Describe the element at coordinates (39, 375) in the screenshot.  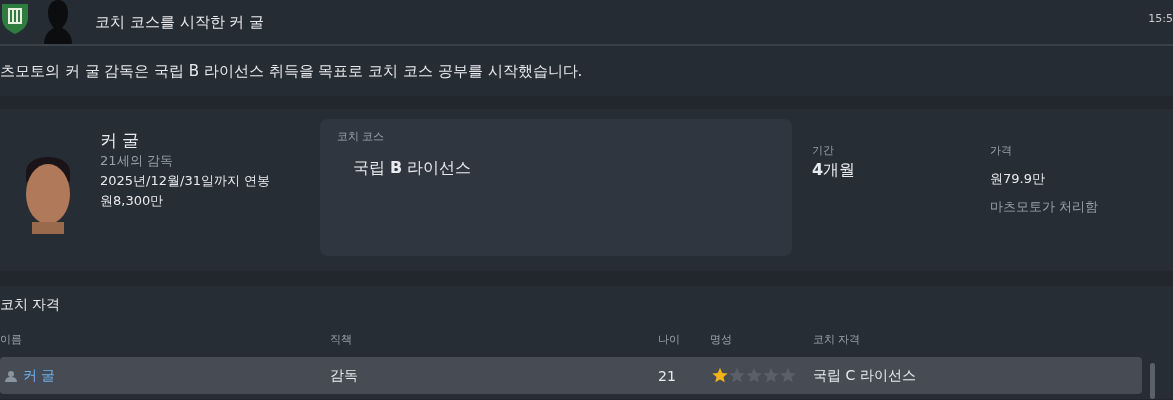
I see `person-link: 커 굴` at that location.